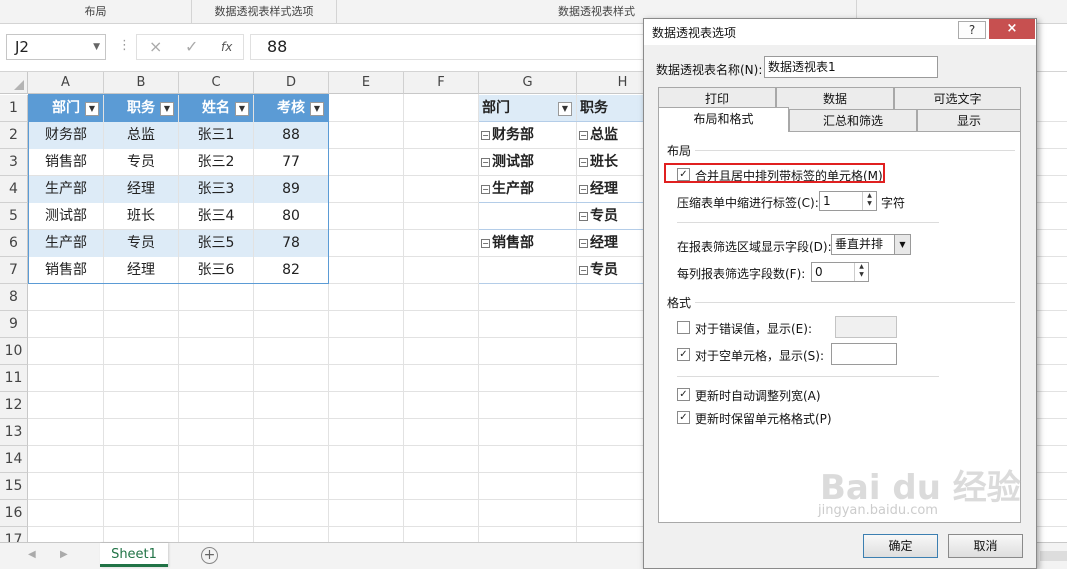  What do you see at coordinates (848, 201) in the screenshot?
I see `indent-spinner: 1 ▲ ▼` at bounding box center [848, 201].